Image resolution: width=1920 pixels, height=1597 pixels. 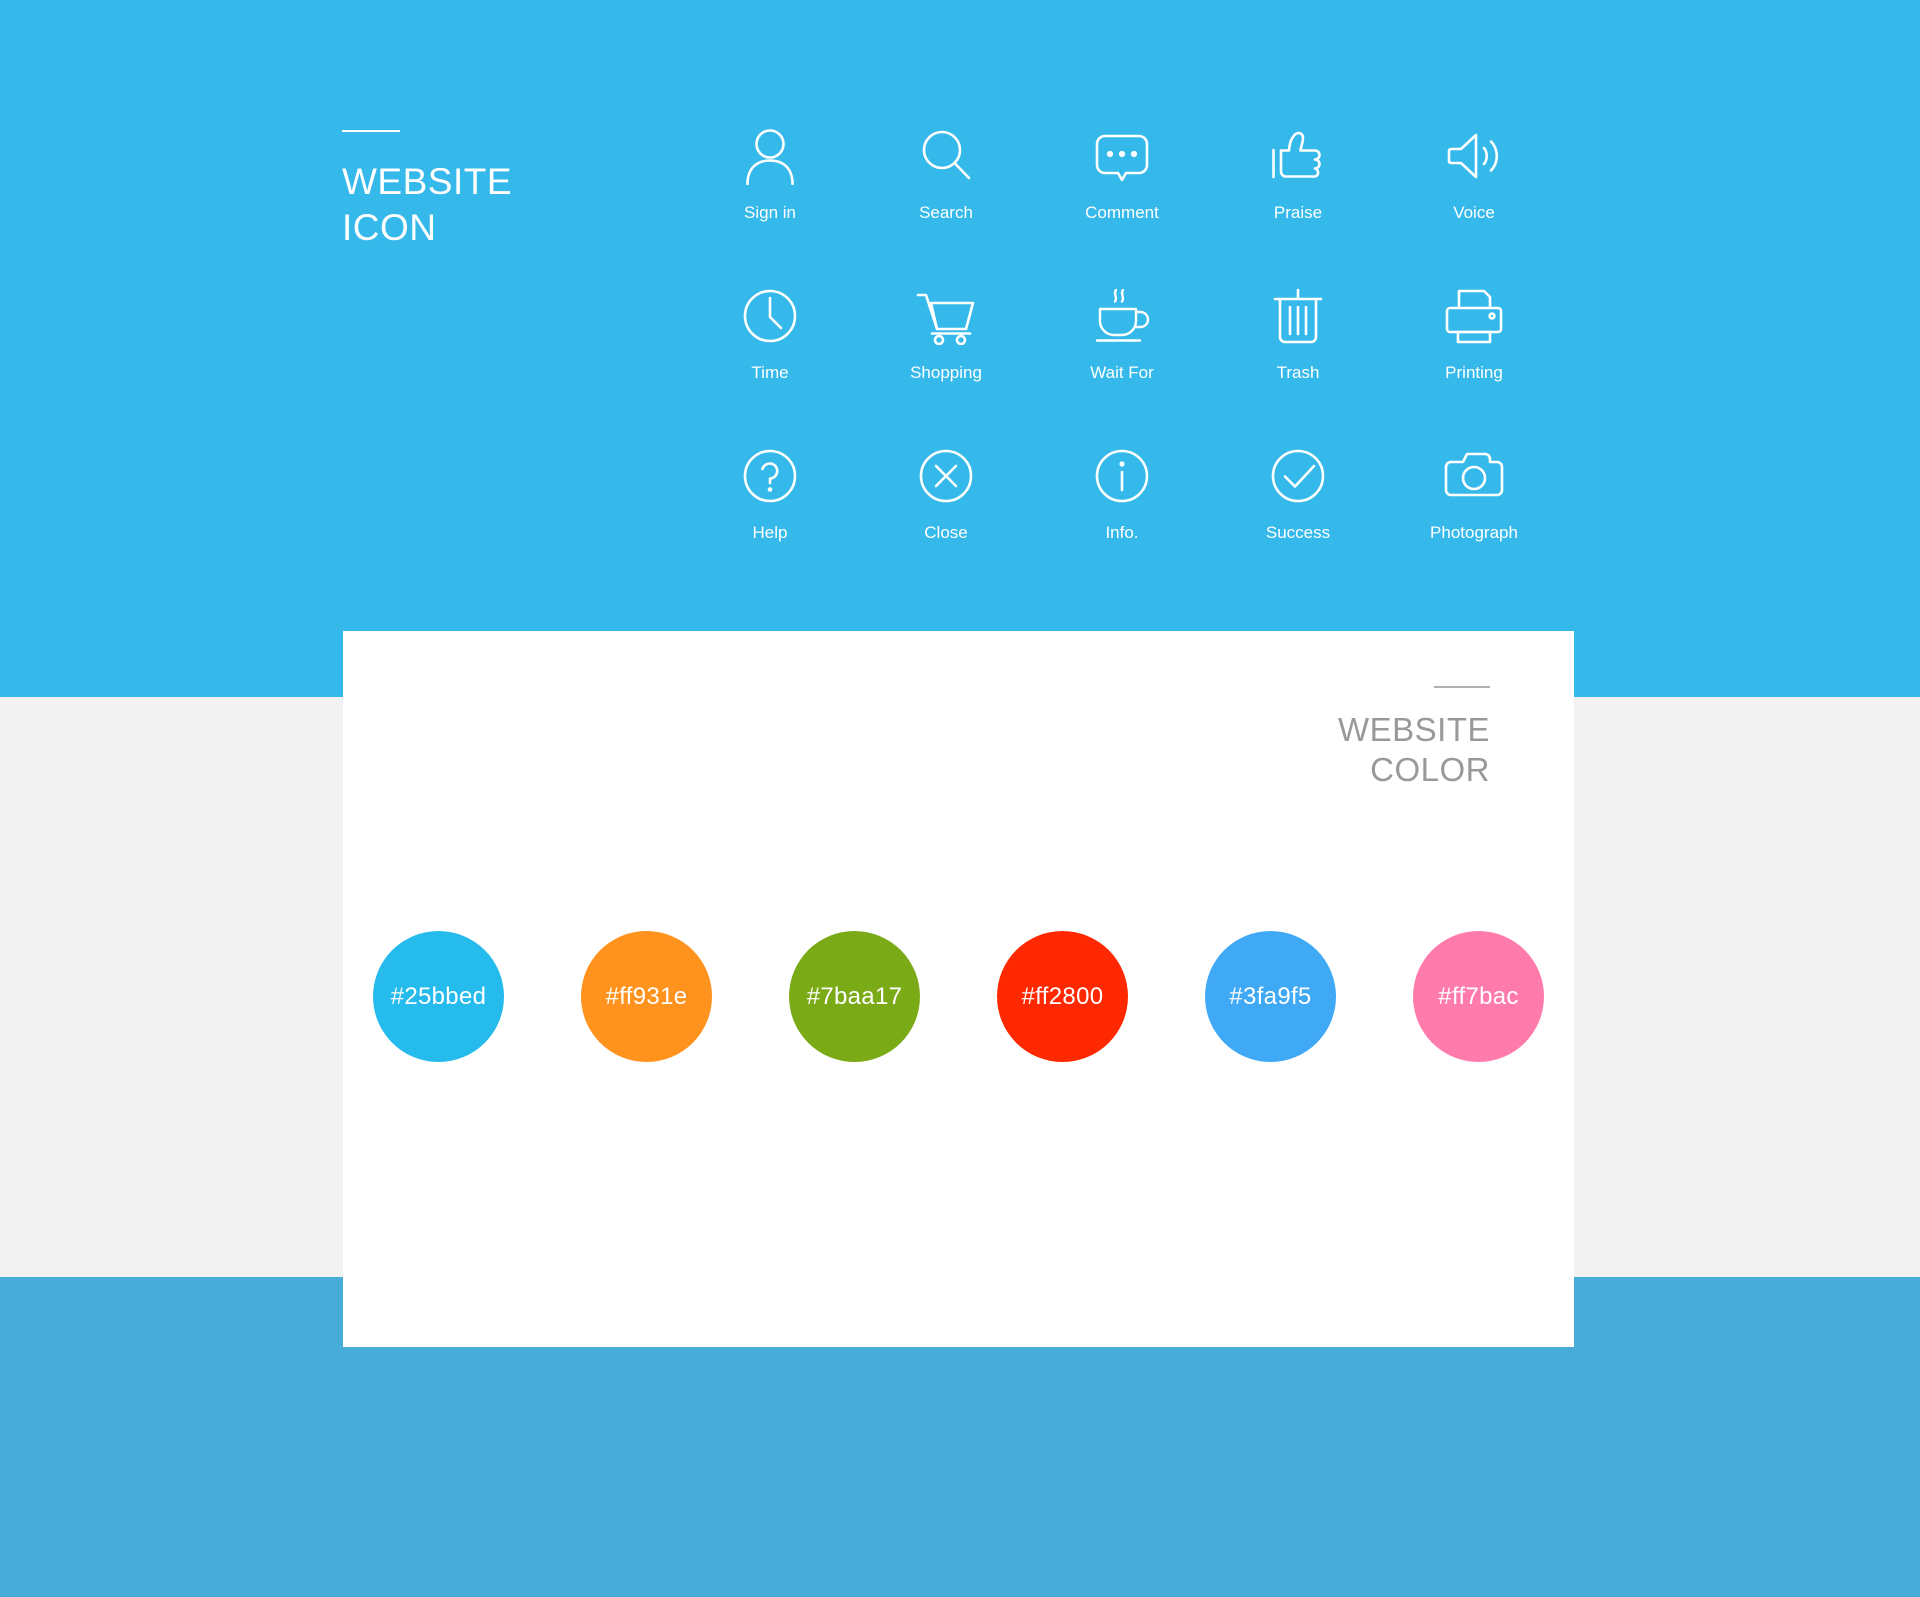 I want to click on icon-item-search: Search, so click(x=946, y=174).